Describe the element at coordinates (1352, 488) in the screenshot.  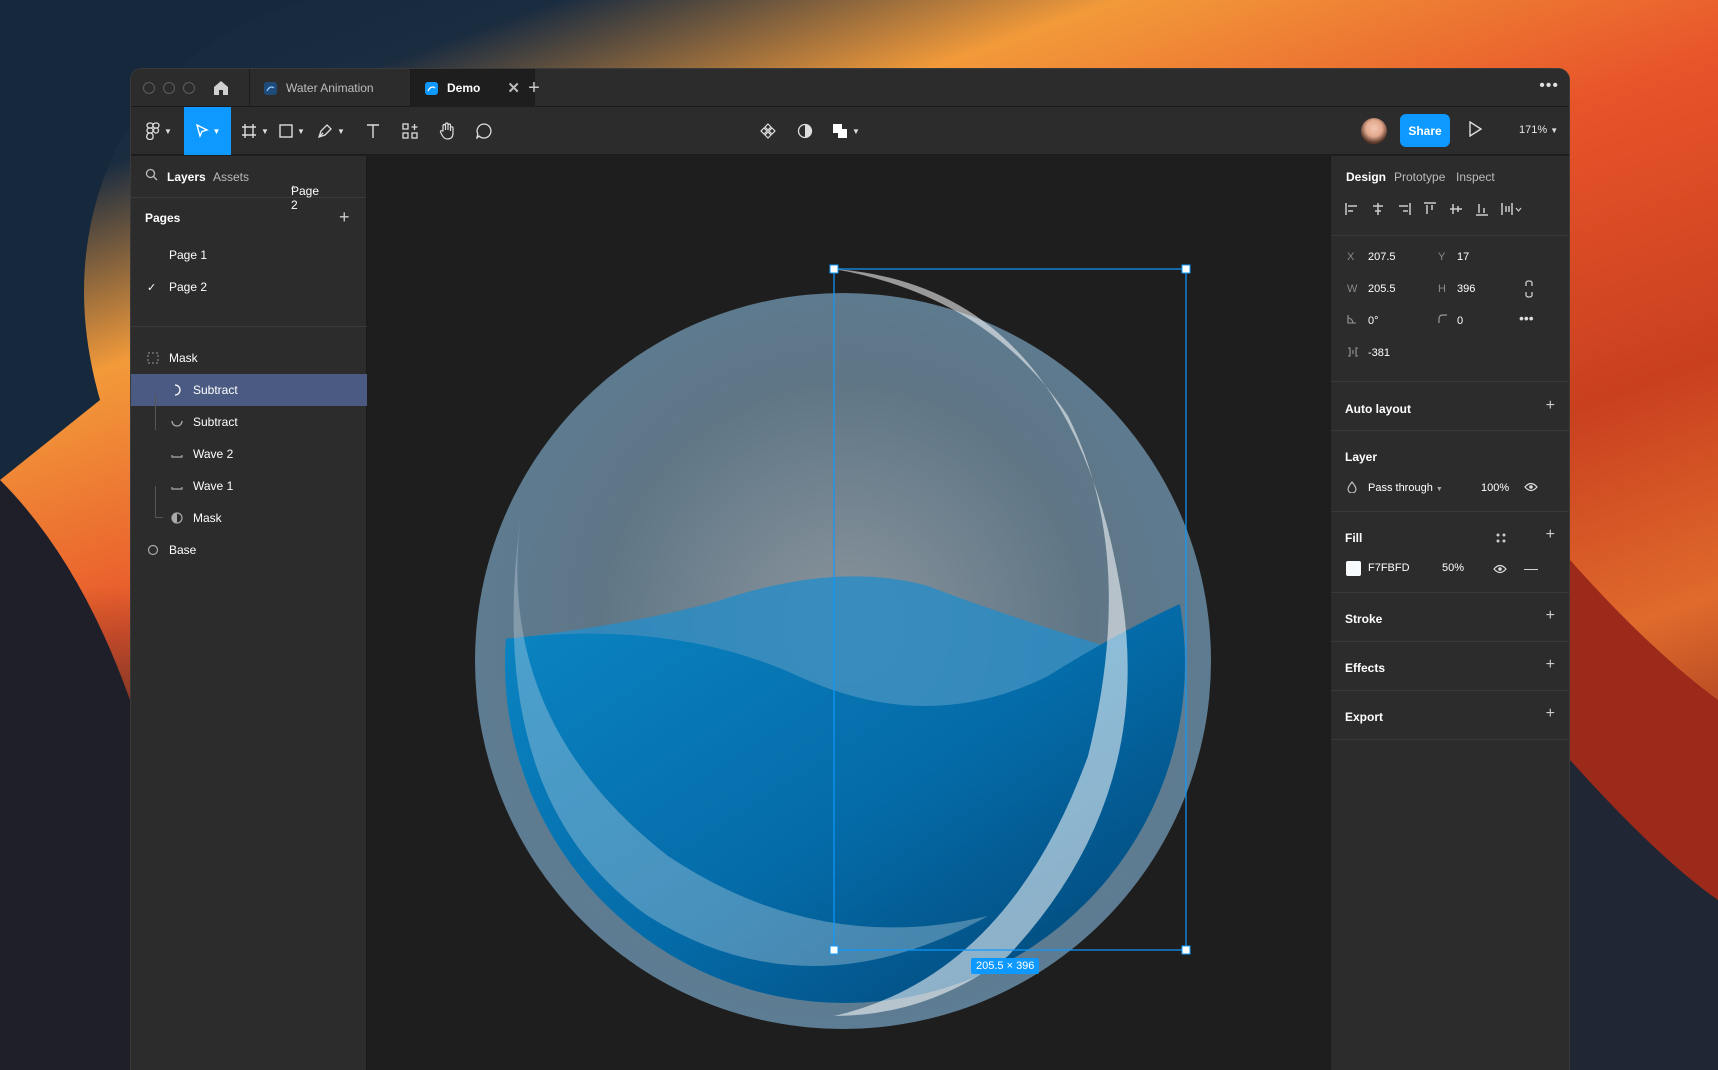
I see `blend-mode-icon` at that location.